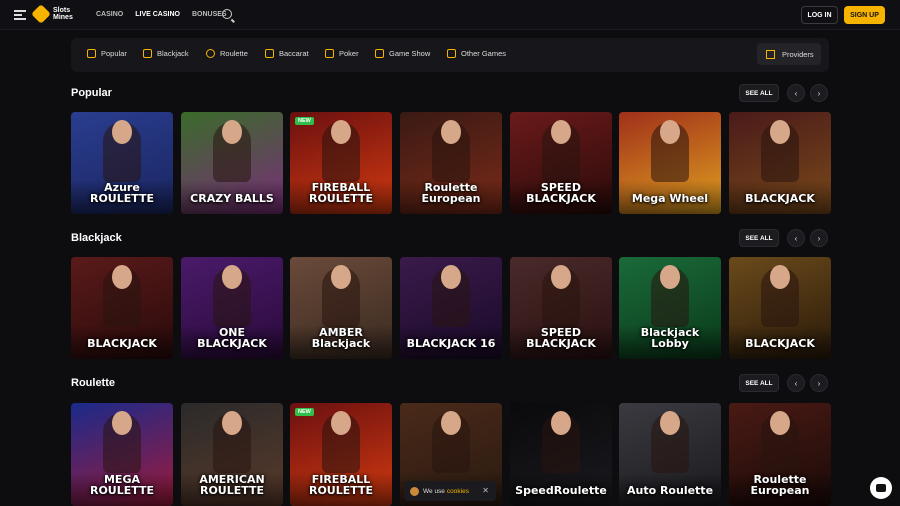 The image size is (900, 506). Describe the element at coordinates (20, 15) in the screenshot. I see `menu-icon` at that location.